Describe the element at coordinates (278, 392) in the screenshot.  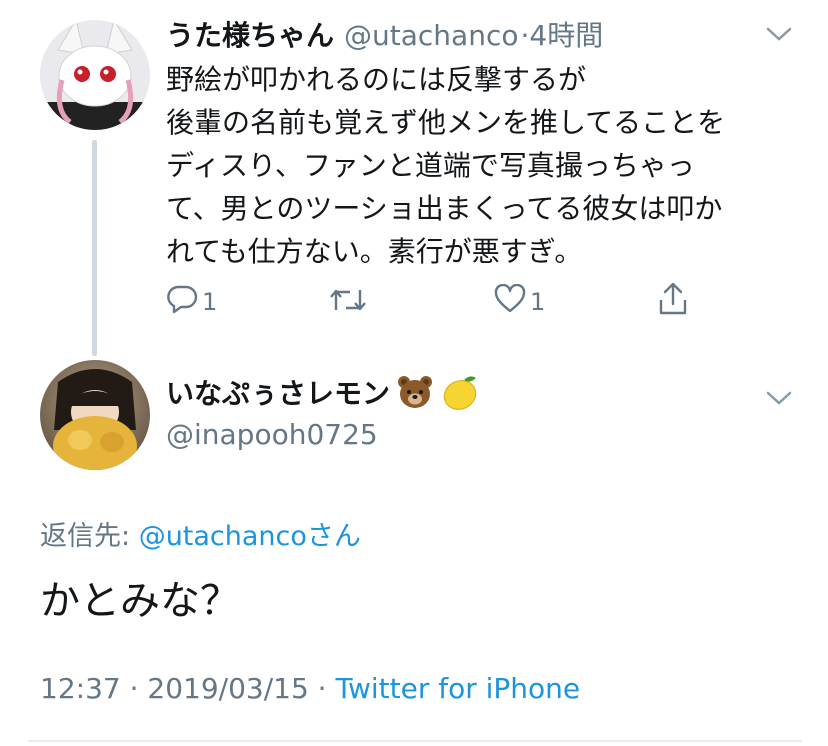
I see `reply-display-name: いなぷぅさレモン` at that location.